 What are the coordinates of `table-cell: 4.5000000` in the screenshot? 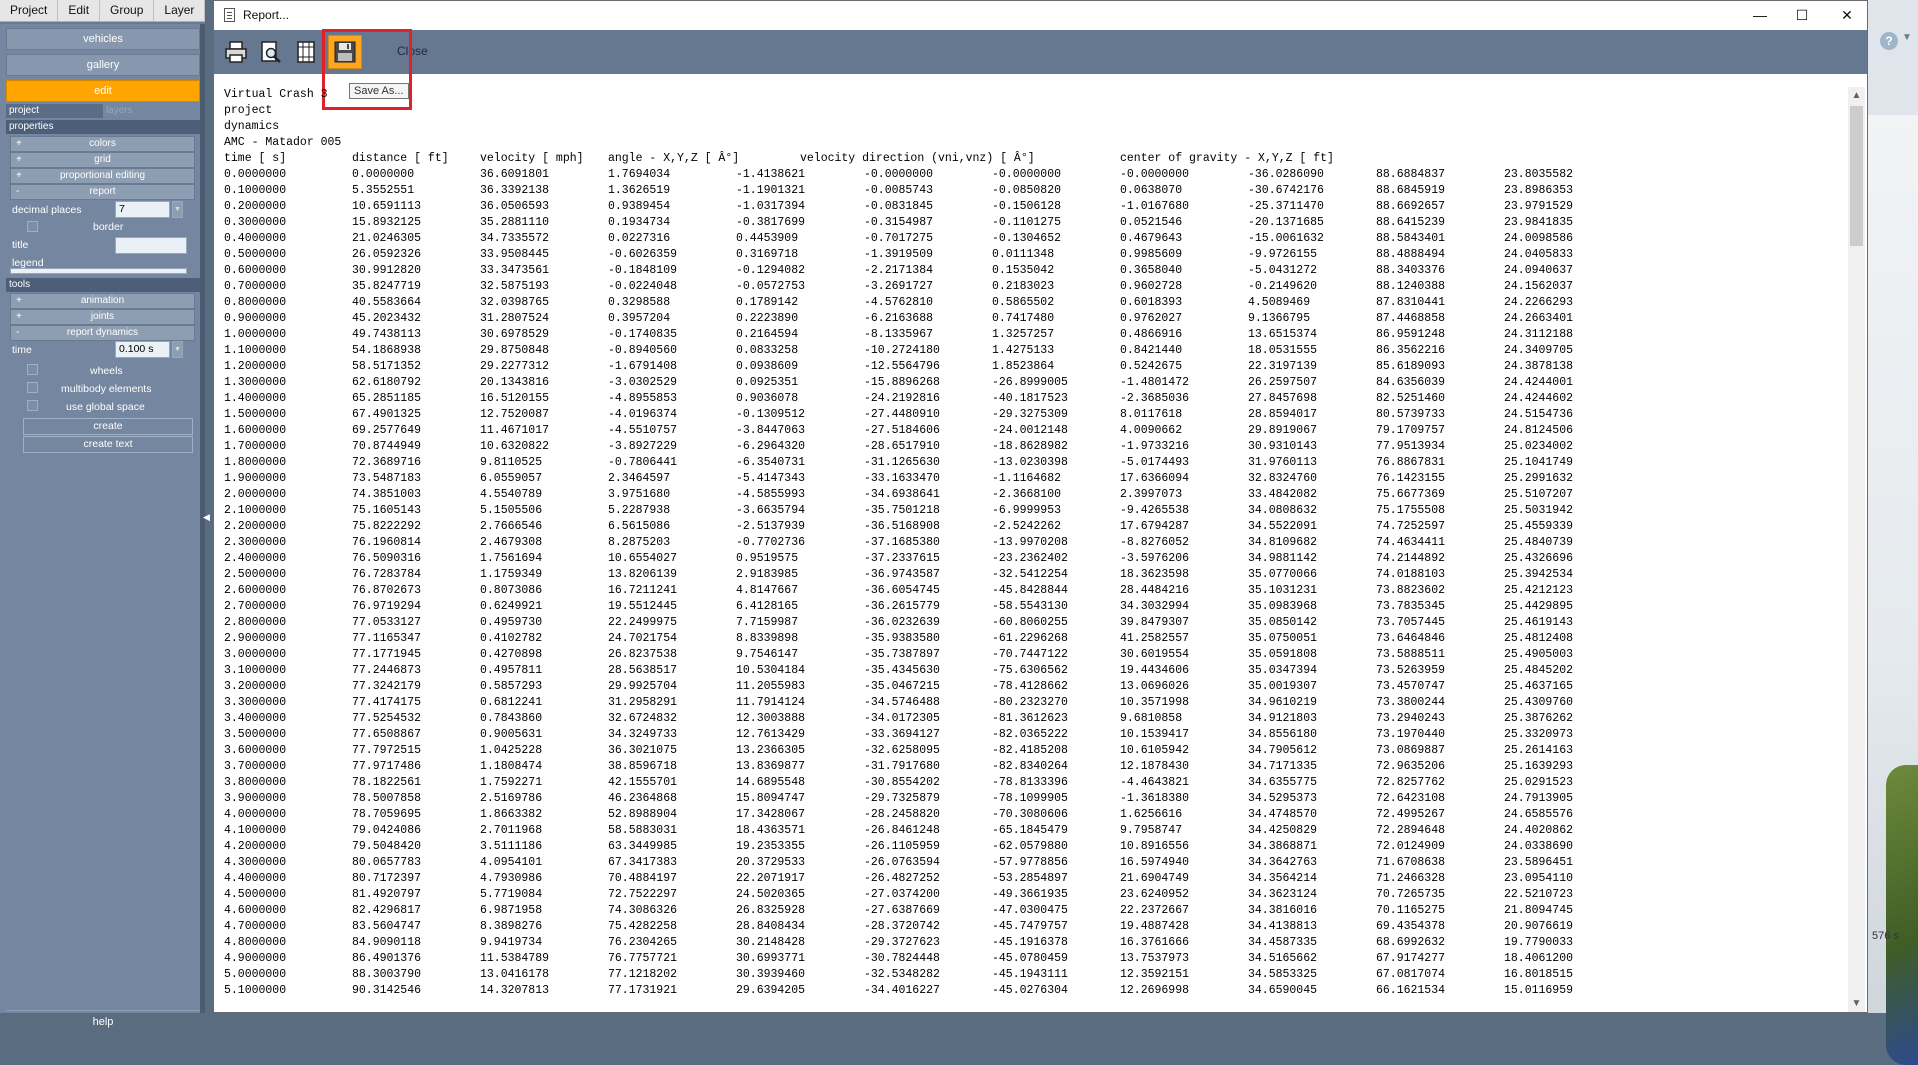 It's located at (255, 894).